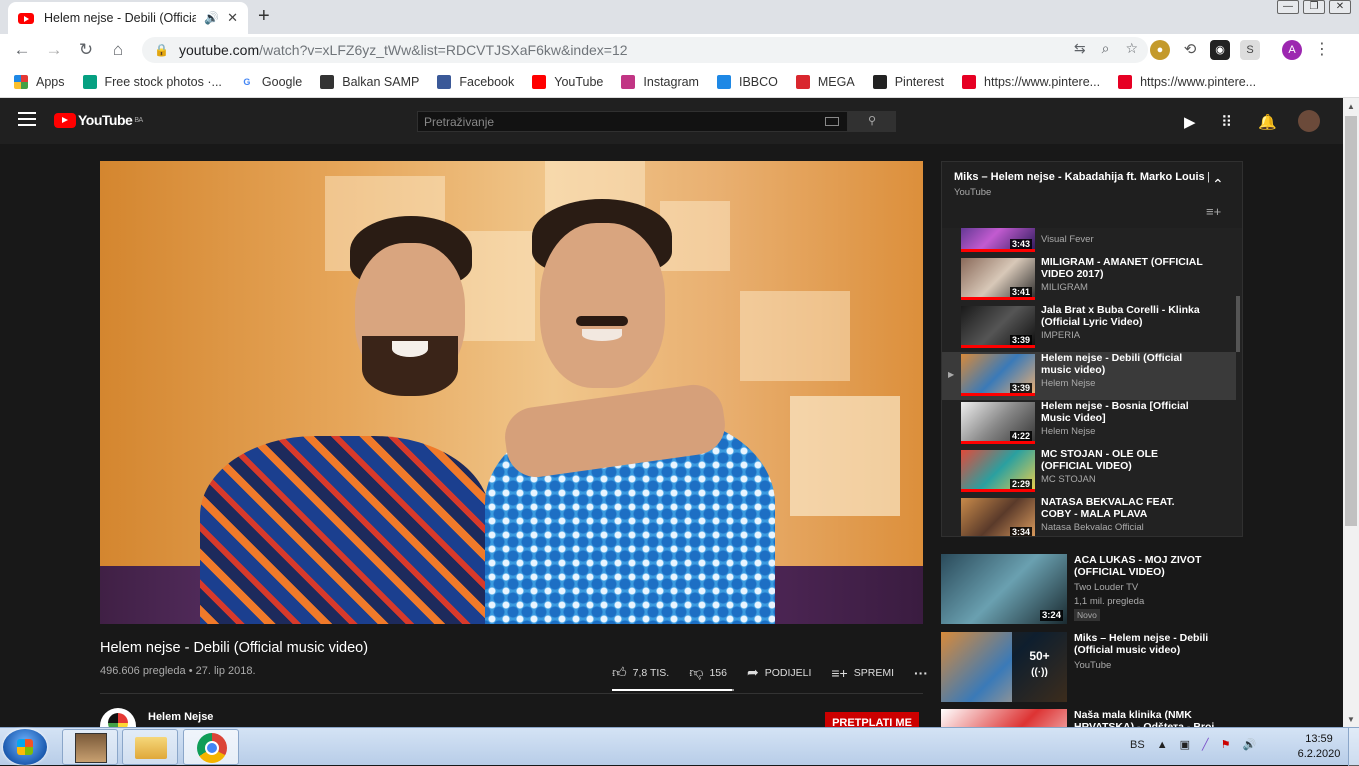  What do you see at coordinates (1218, 184) in the screenshot?
I see `chevron-up-icon: ⌃` at bounding box center [1218, 184].